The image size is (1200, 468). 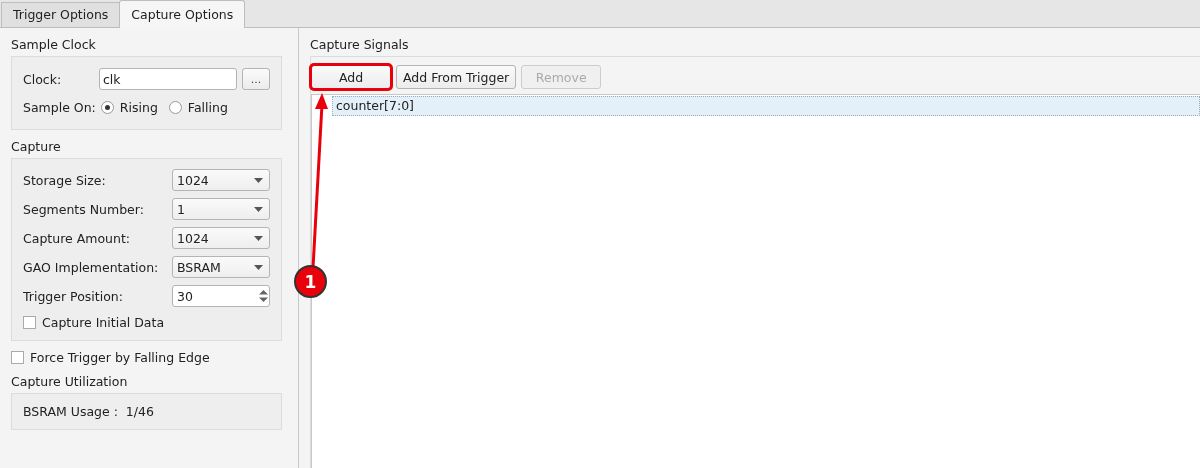 I want to click on toolbar-button: Add From Trigger, so click(x=456, y=77).